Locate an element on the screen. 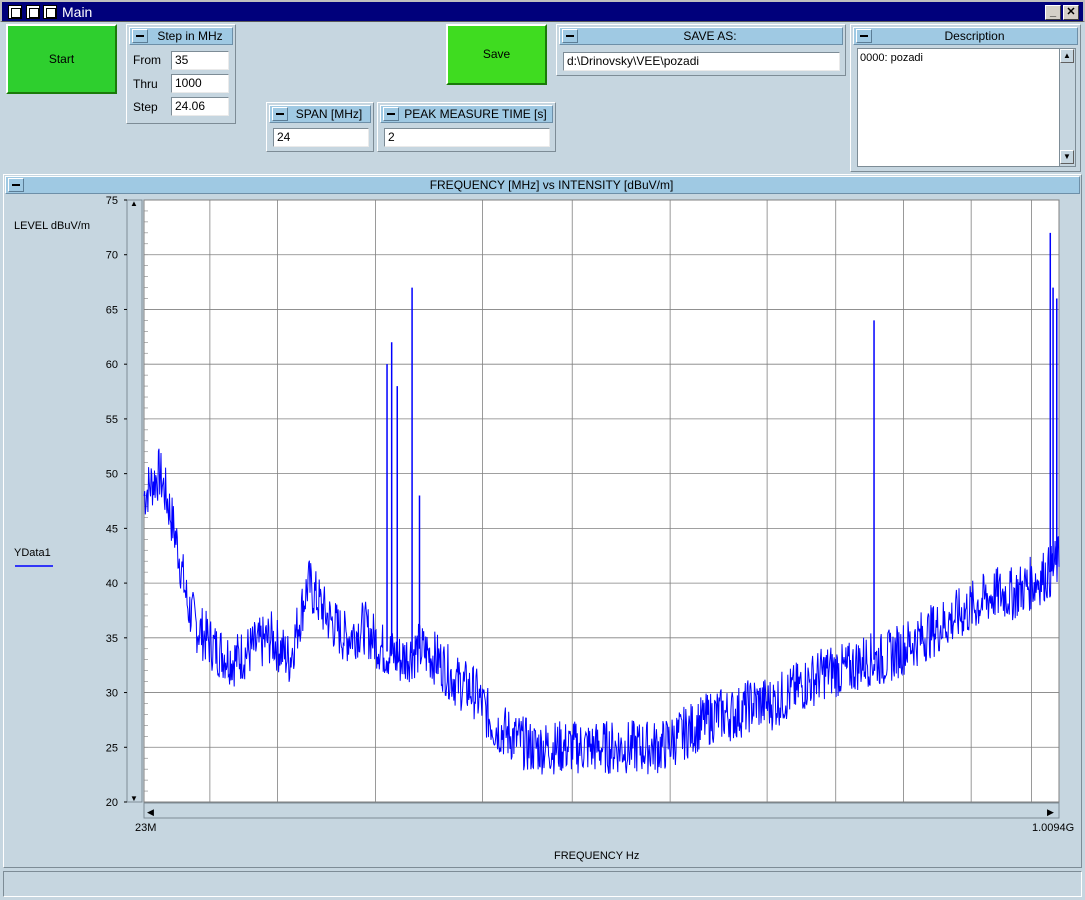 This screenshot has width=1085, height=900. y-tick-label: 75 is located at coordinates (112, 201).